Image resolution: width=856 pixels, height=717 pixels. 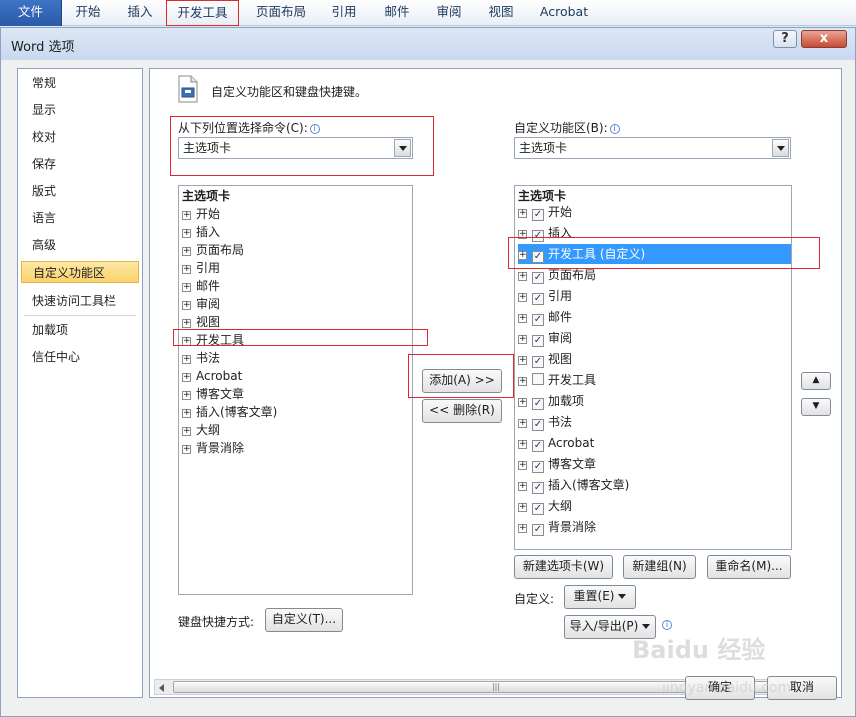 What do you see at coordinates (545, 359) in the screenshot?
I see `ribbon-list-item: + ✓ 视图` at bounding box center [545, 359].